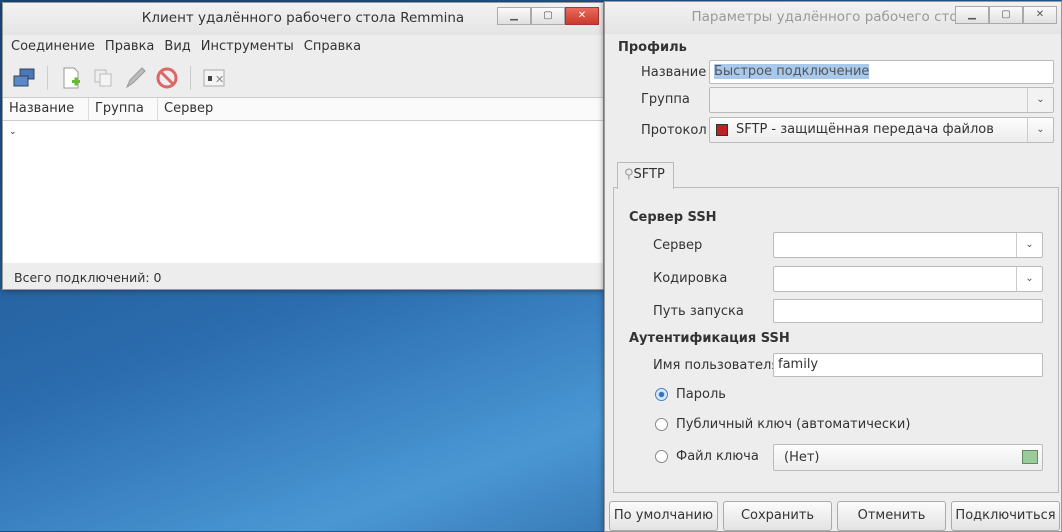 This screenshot has width=1062, height=532. Describe the element at coordinates (663, 516) in the screenshot. I see `default-button: По умолчанию` at that location.